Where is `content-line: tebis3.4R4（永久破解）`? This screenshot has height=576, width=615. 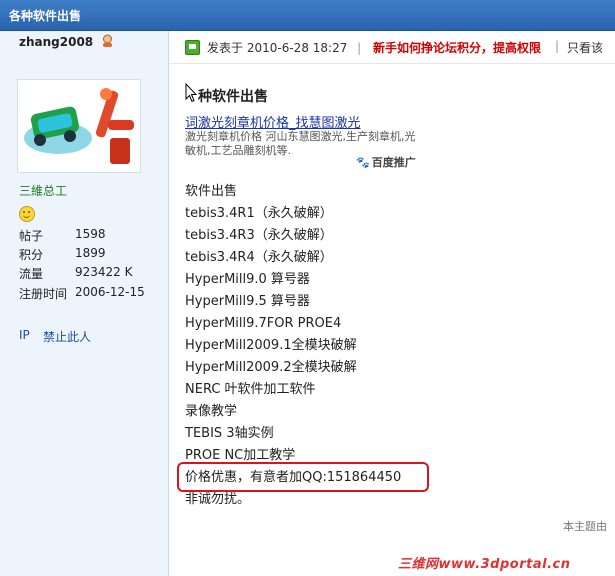
content-line: tebis3.4R4（永久破解） is located at coordinates (259, 257).